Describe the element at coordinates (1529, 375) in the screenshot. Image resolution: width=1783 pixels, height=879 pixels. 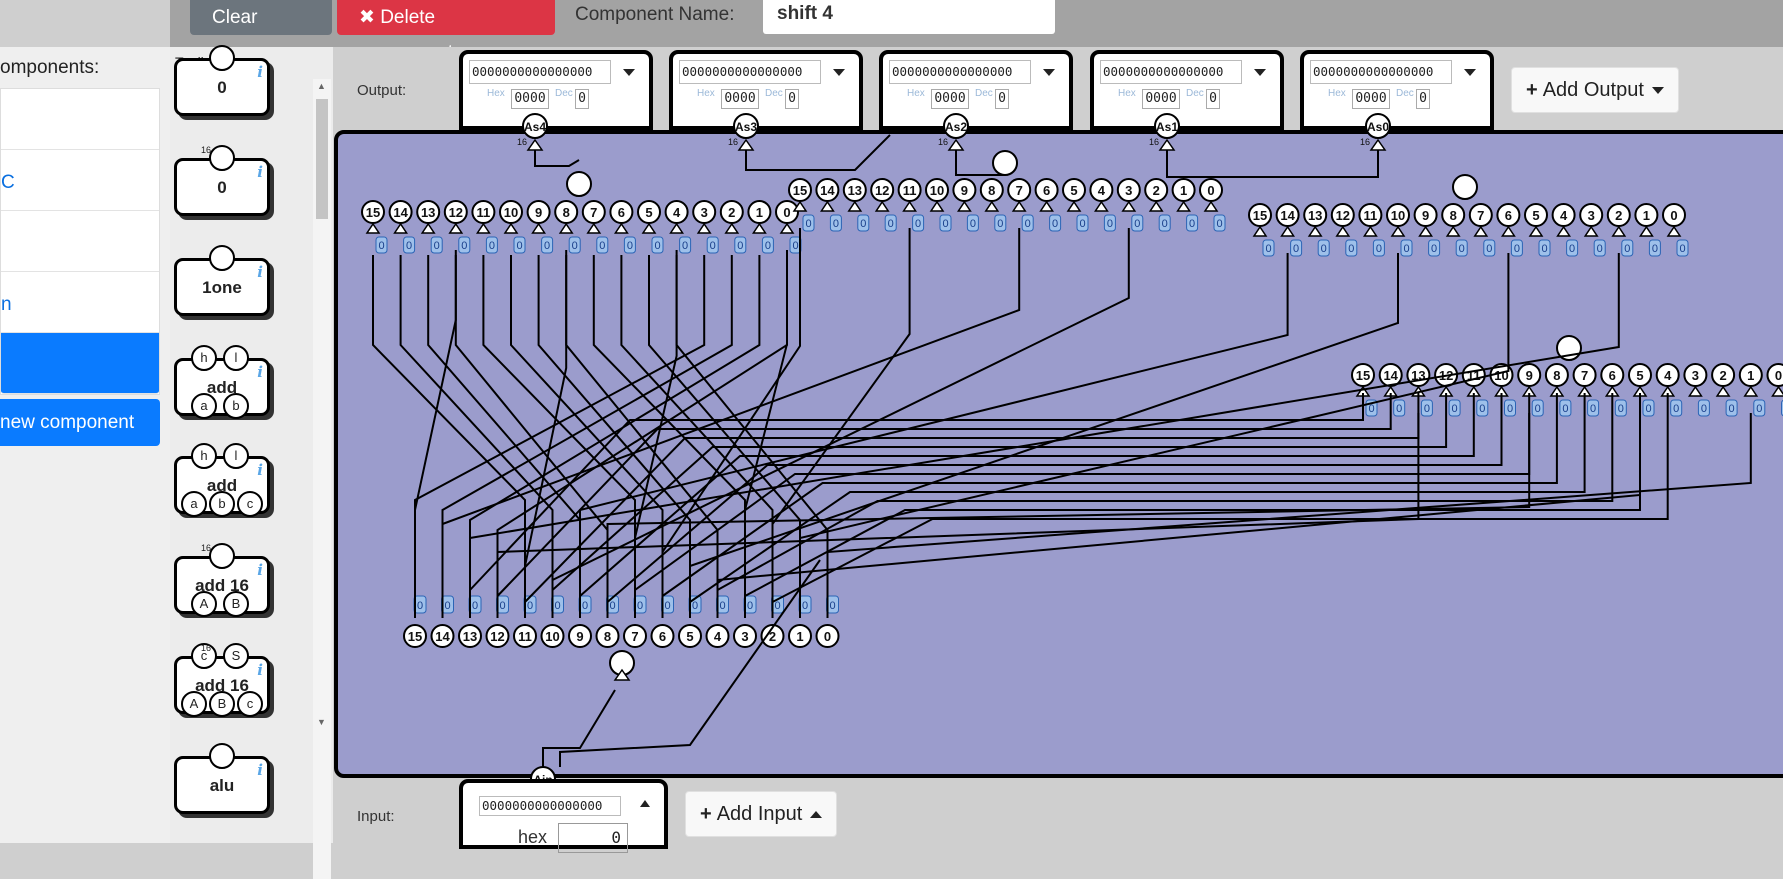
I see `bit-pin-label: 9` at that location.